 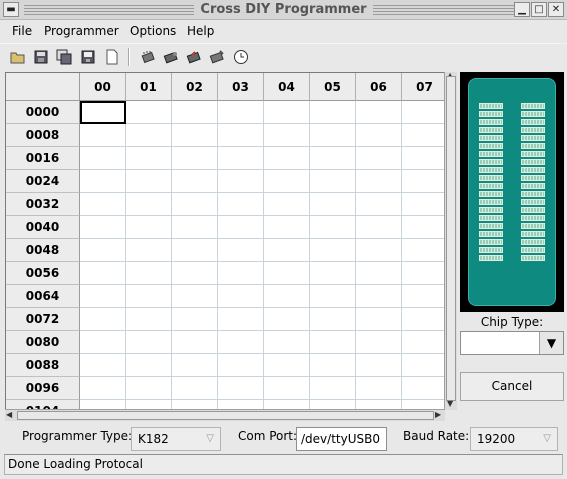 What do you see at coordinates (522, 9) in the screenshot?
I see `minimize-icon: ▁` at bounding box center [522, 9].